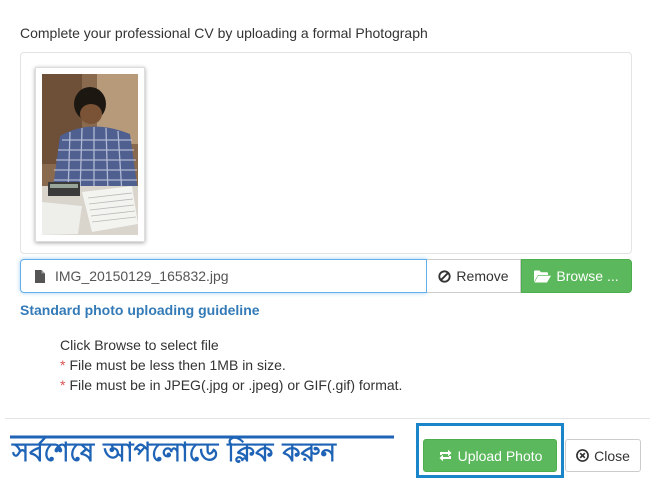 The image size is (650, 485). Describe the element at coordinates (140, 310) in the screenshot. I see `guideline-heading: Standard photo uploading guideline` at that location.